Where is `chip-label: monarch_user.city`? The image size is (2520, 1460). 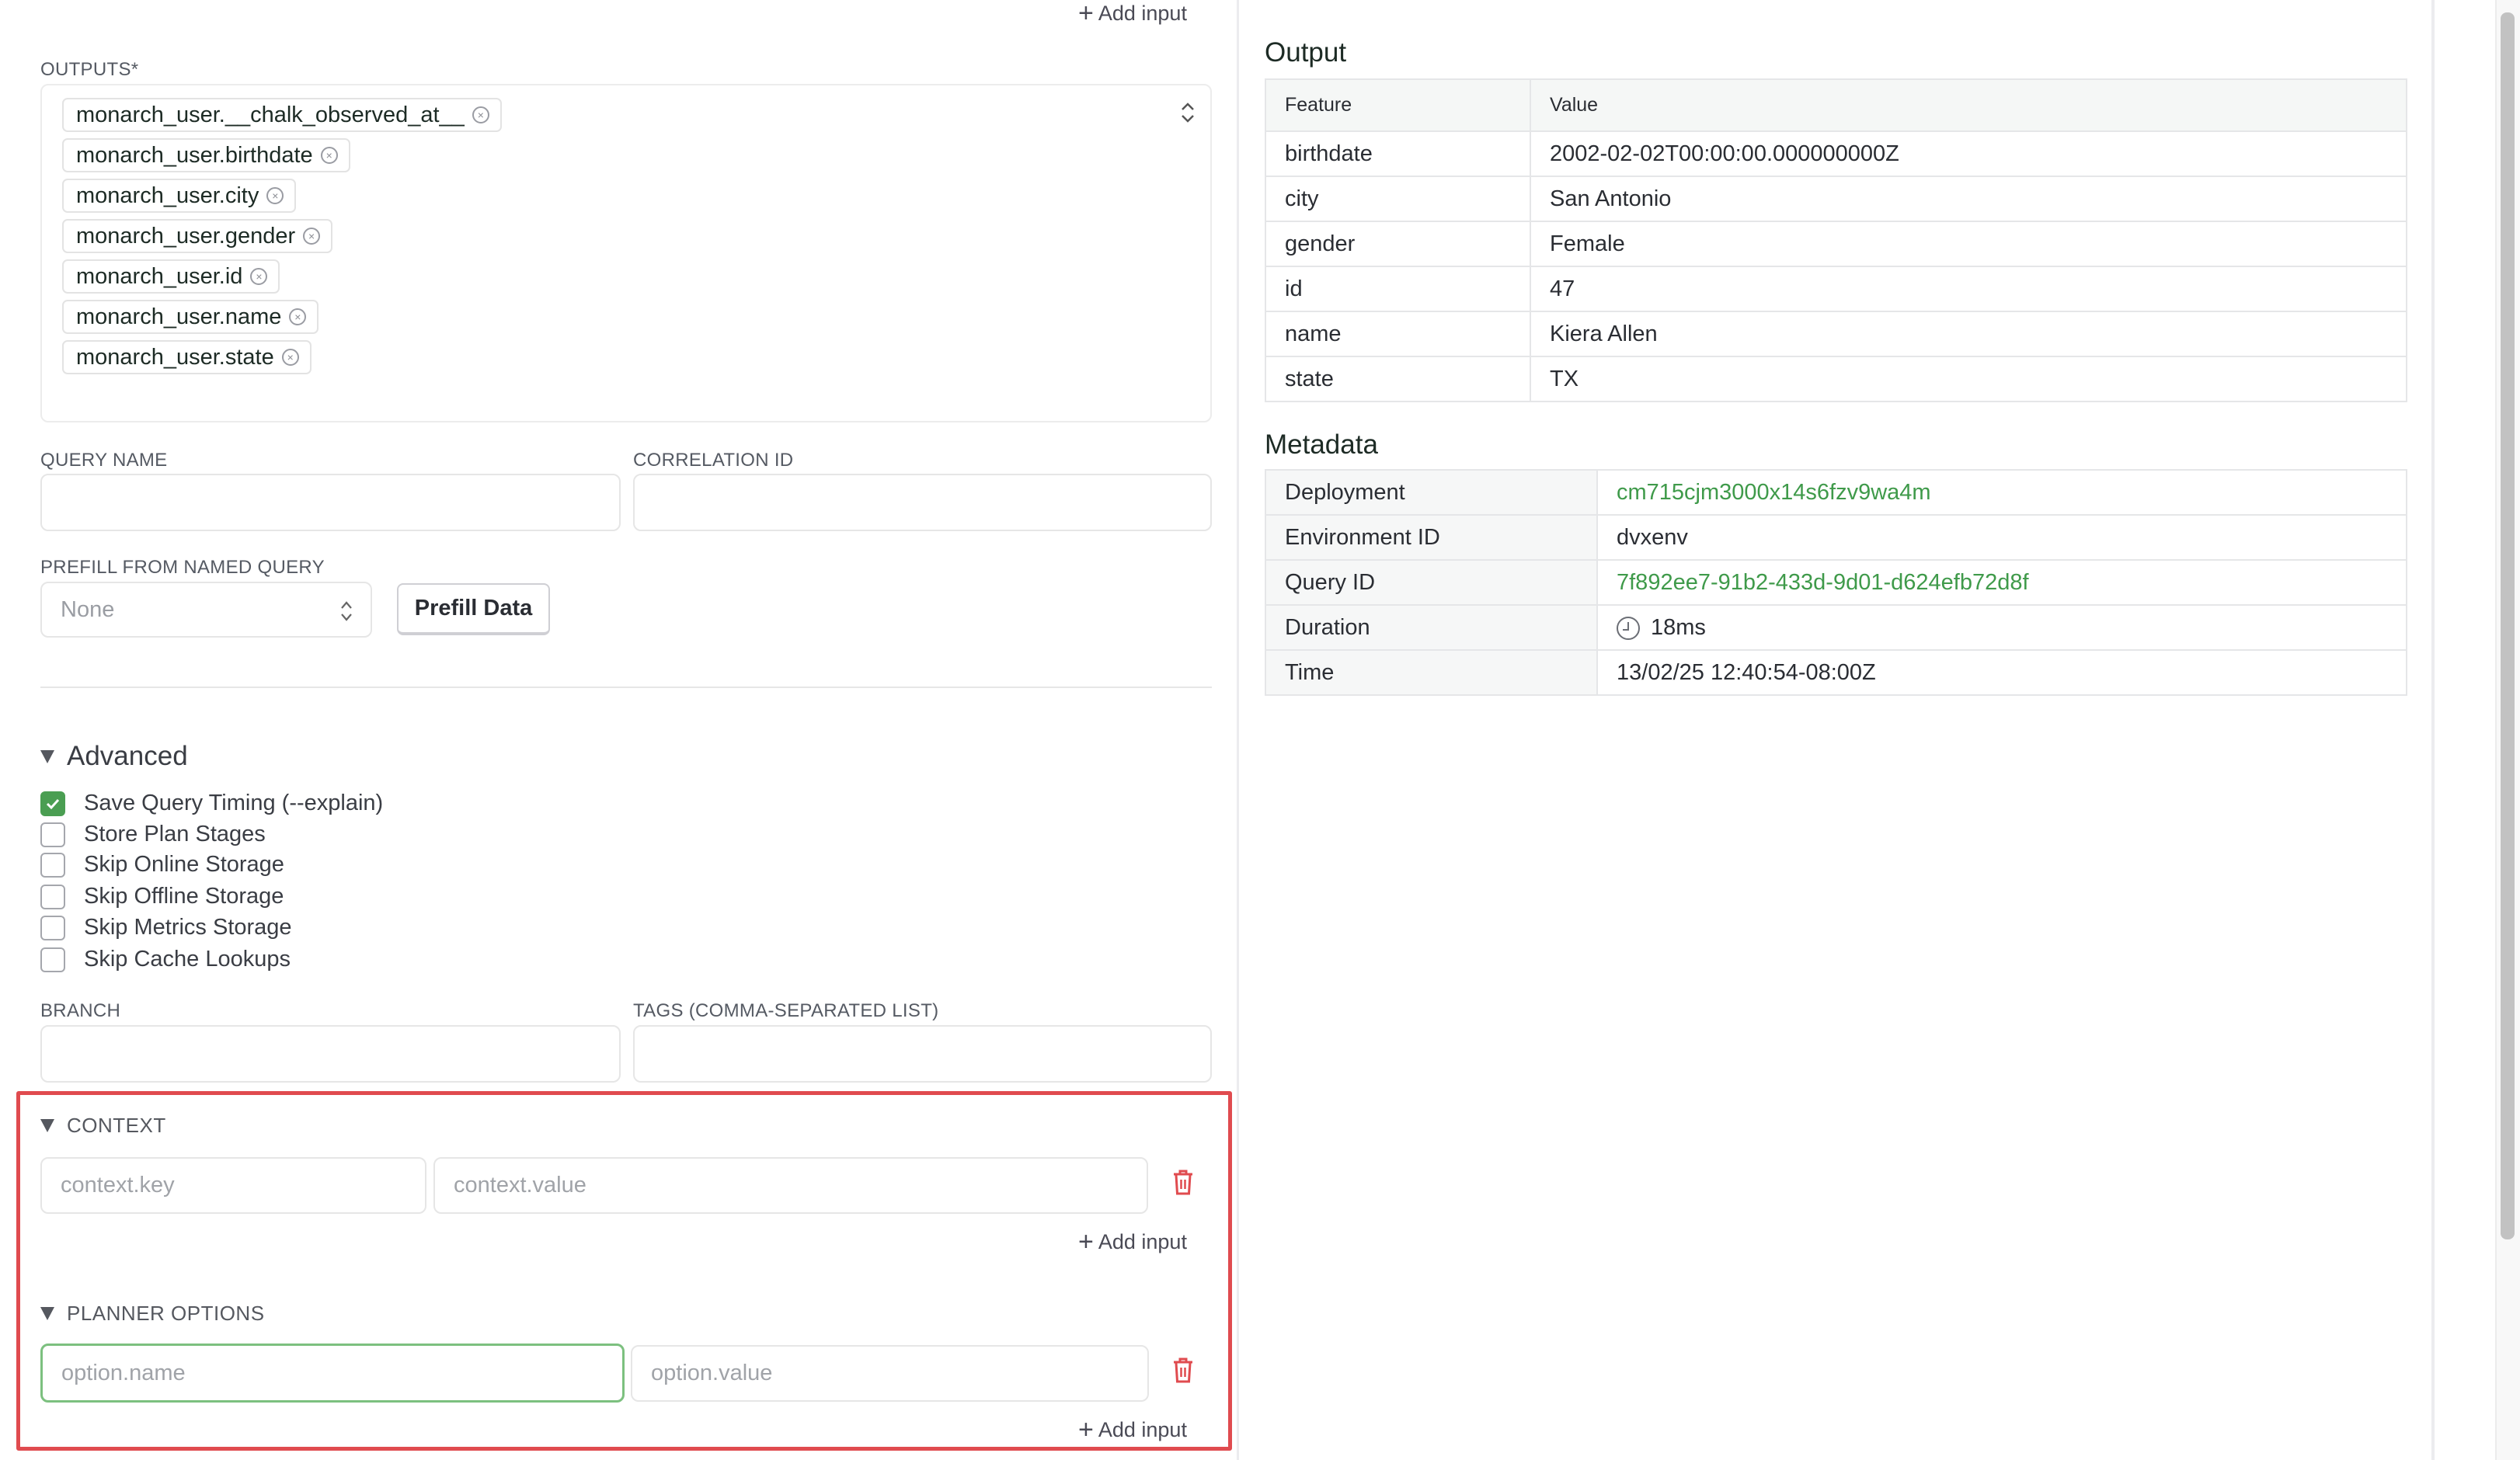
chip-label: monarch_user.city is located at coordinates (167, 195).